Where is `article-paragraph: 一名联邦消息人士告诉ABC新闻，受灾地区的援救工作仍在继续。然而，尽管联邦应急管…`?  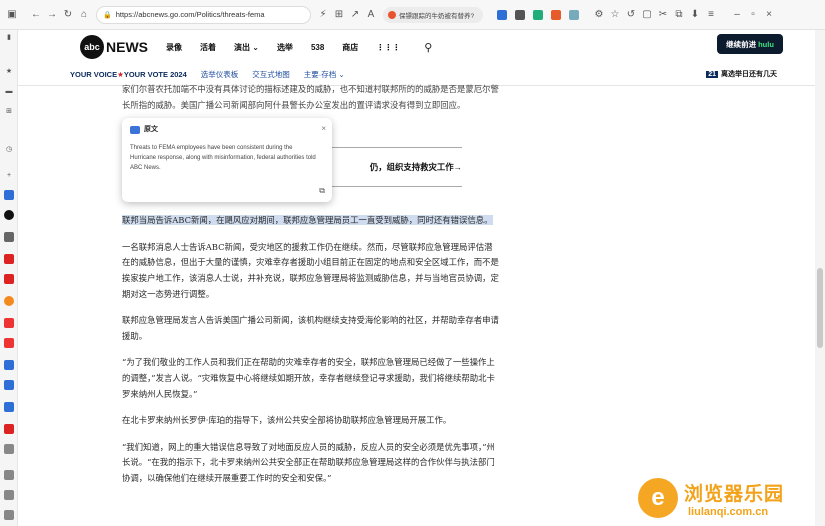 article-paragraph: 一名联邦消息人士告诉ABC新闻，受灾地区的援救工作仍在继续。然而，尽管联邦应急管… is located at coordinates (310, 270).